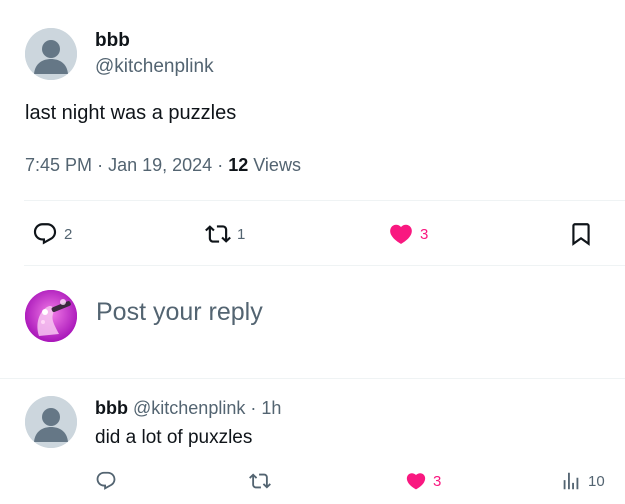 This screenshot has height=504, width=625. I want to click on retweet-action-button: 1, so click(225, 234).